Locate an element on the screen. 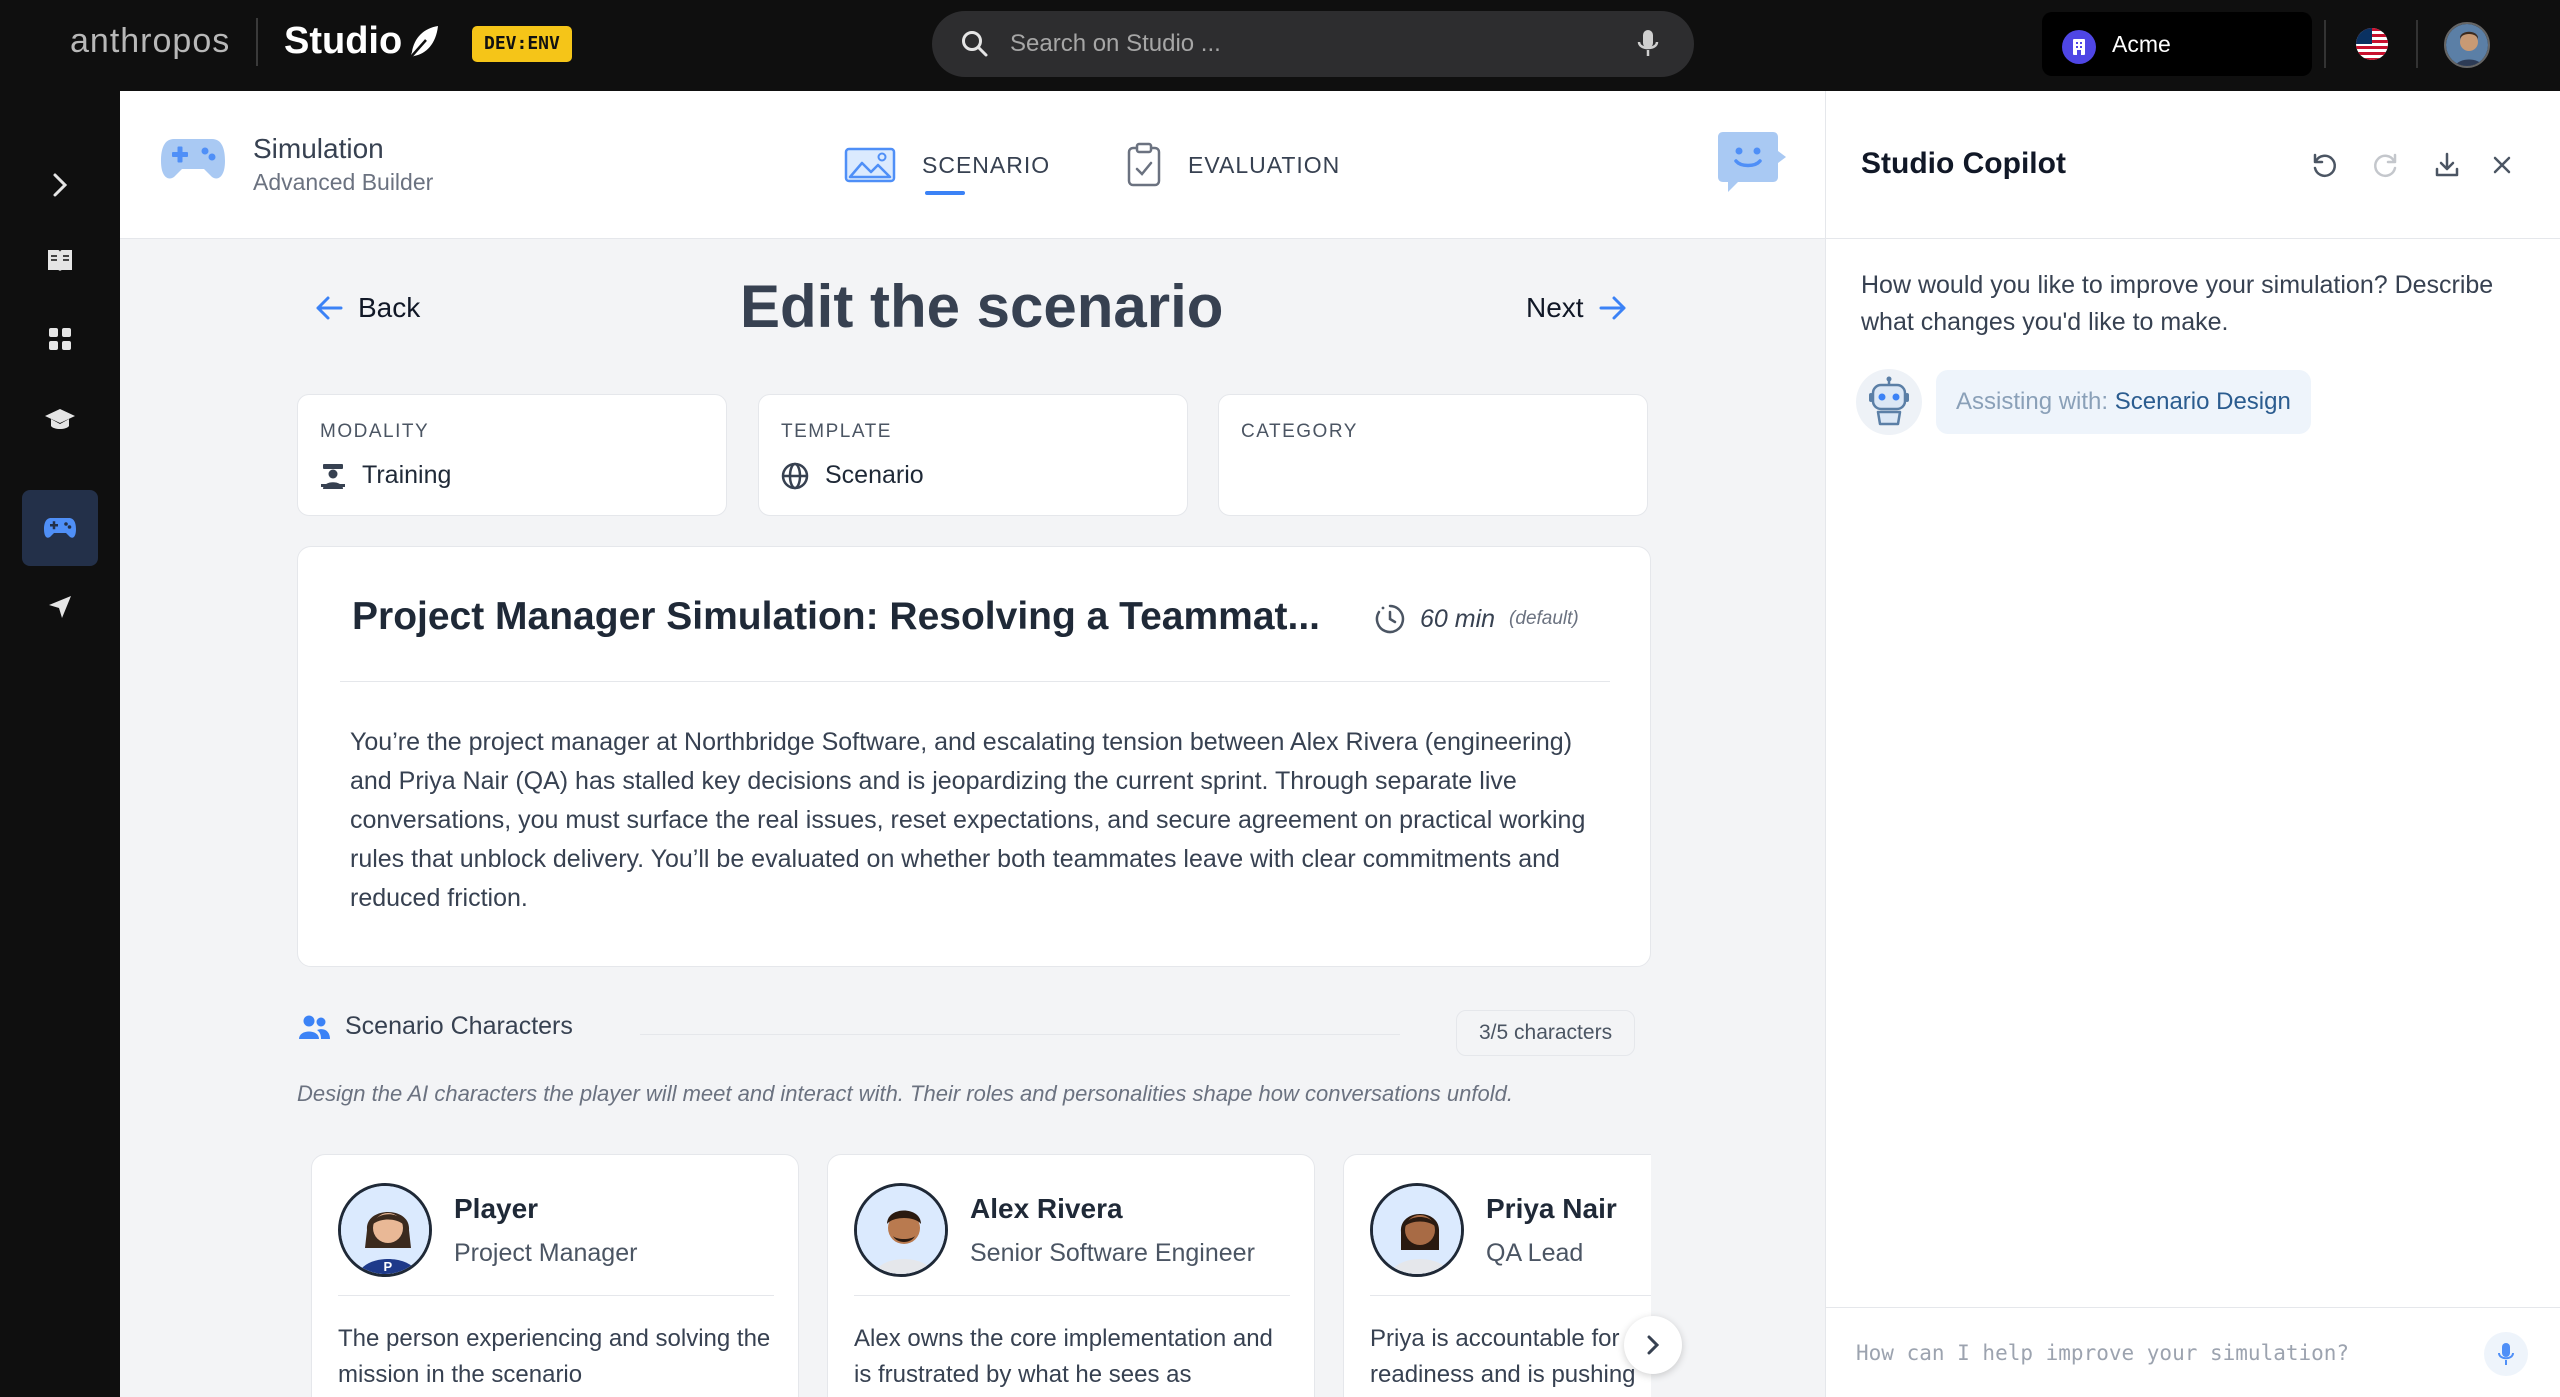  tab-evaluation: EVALUATION is located at coordinates (1233, 165).